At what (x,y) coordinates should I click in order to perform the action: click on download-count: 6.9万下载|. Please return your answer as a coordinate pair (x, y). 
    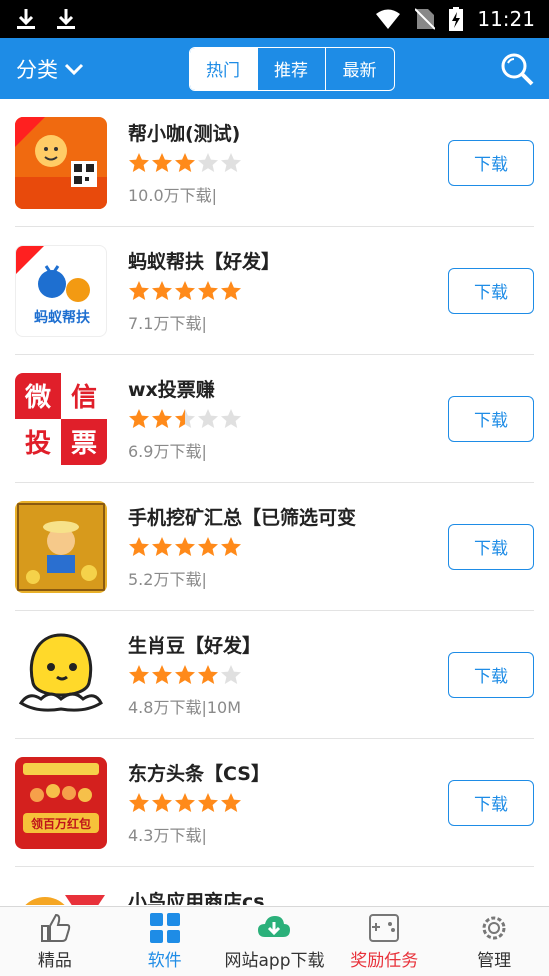
    Looking at the image, I should click on (167, 451).